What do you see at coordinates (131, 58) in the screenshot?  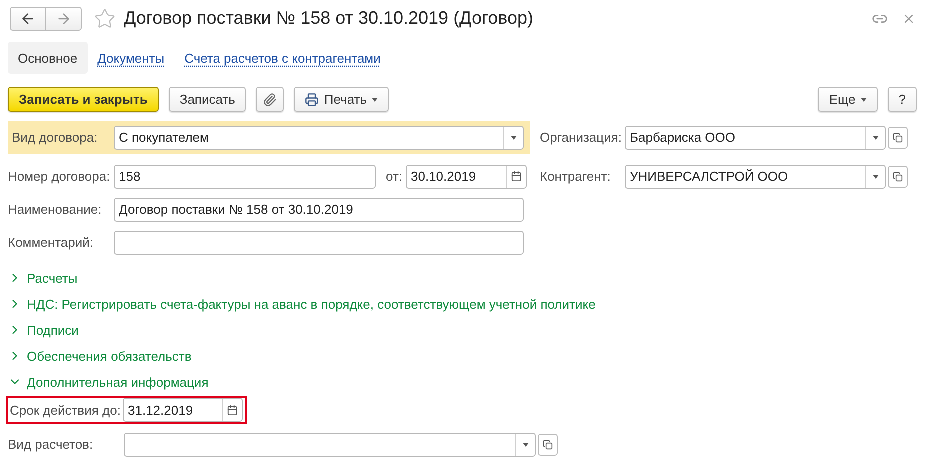 I see `tab: Документы` at bounding box center [131, 58].